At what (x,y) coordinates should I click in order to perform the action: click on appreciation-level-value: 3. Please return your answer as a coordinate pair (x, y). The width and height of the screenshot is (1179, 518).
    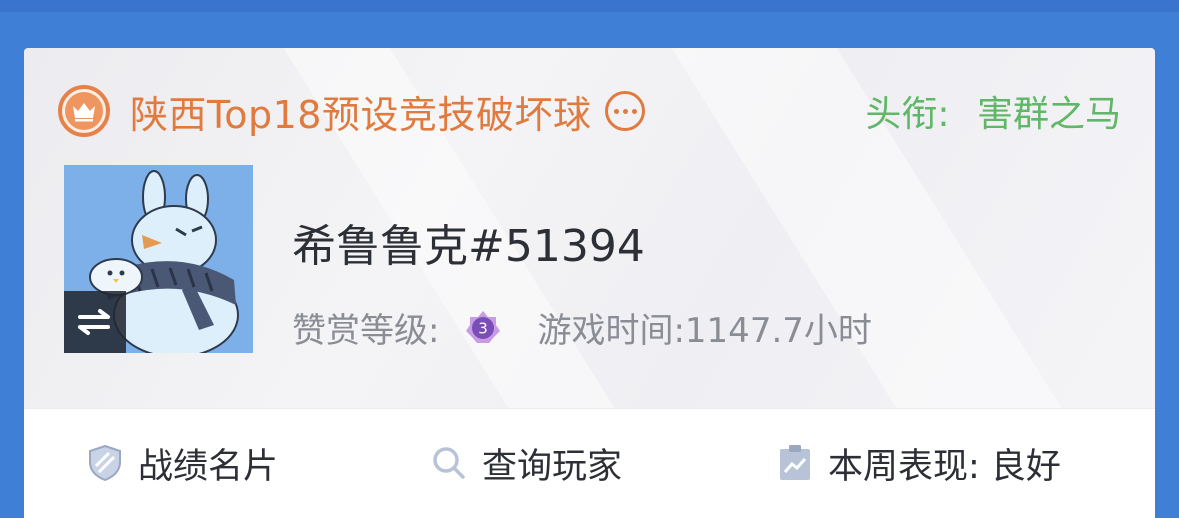
    Looking at the image, I should click on (484, 329).